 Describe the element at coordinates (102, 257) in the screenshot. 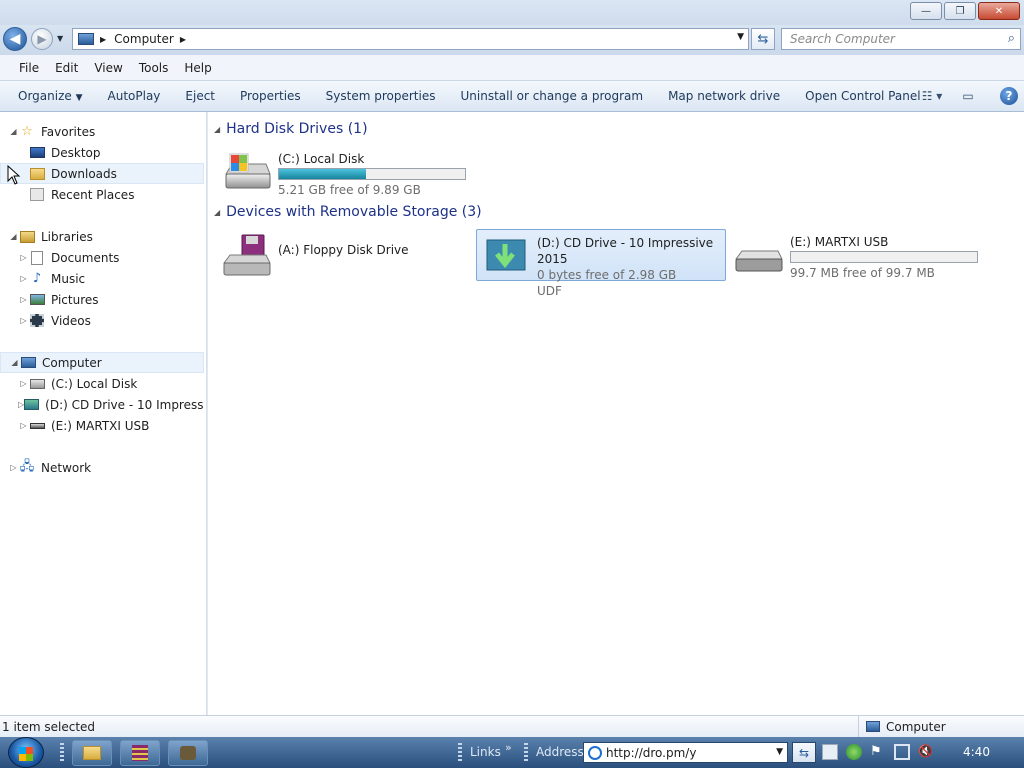

I see `nav-documents: ▷ Documents` at that location.